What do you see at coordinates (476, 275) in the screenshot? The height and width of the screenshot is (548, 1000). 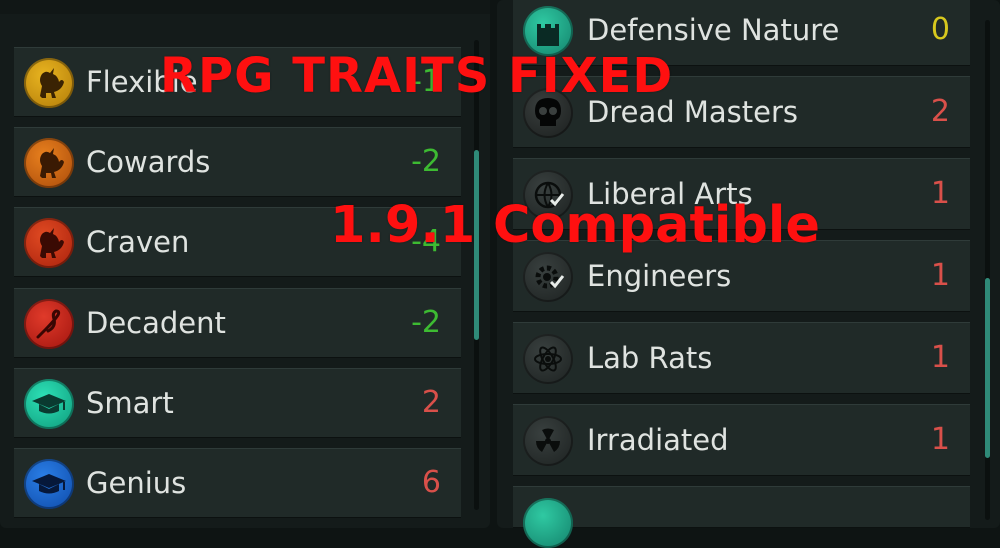 I see `left-scrollbar` at bounding box center [476, 275].